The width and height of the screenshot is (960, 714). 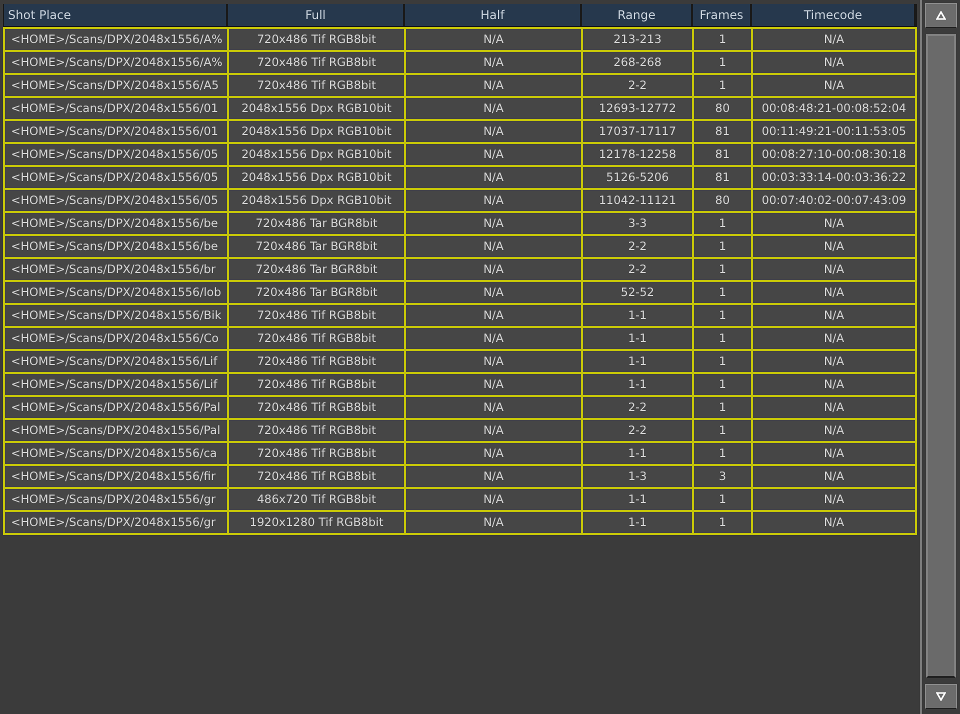 What do you see at coordinates (116, 430) in the screenshot?
I see `table-cell: <HOME>/Scans/DPX/2048x1556/Pal` at bounding box center [116, 430].